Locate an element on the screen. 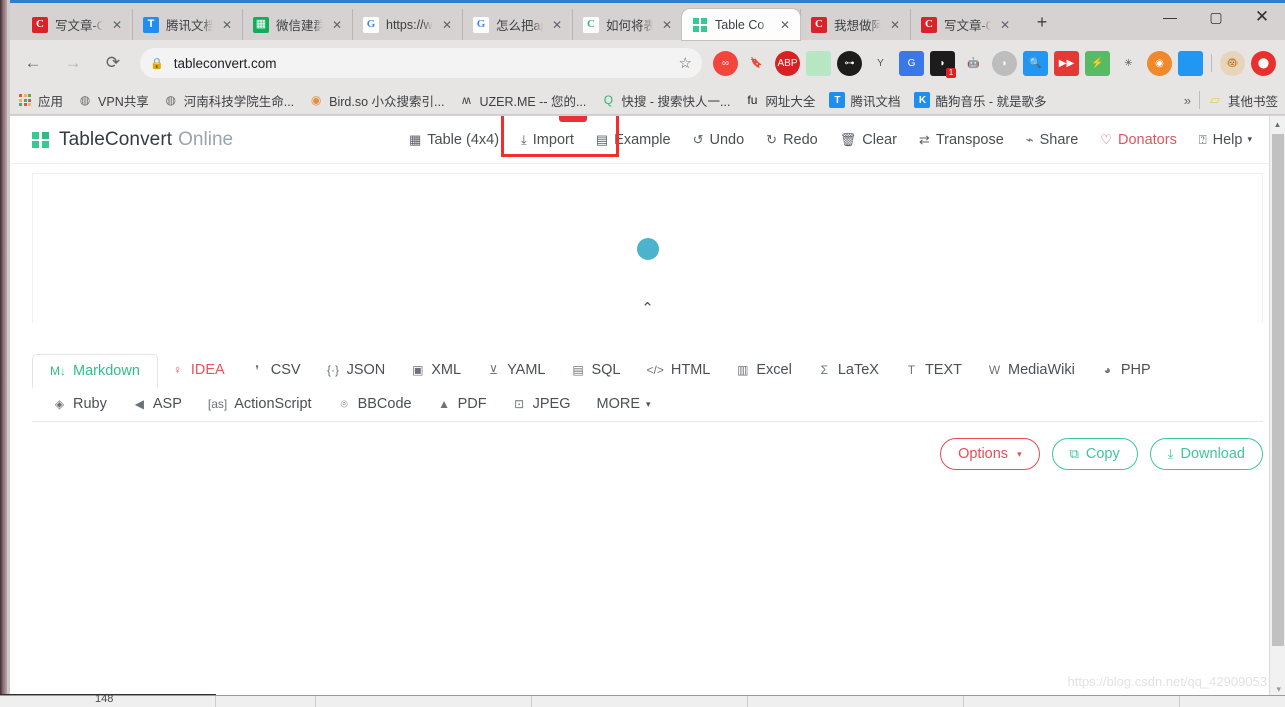 The image size is (1285, 707). colorful-star-icon: ✳ is located at coordinates (1128, 63).